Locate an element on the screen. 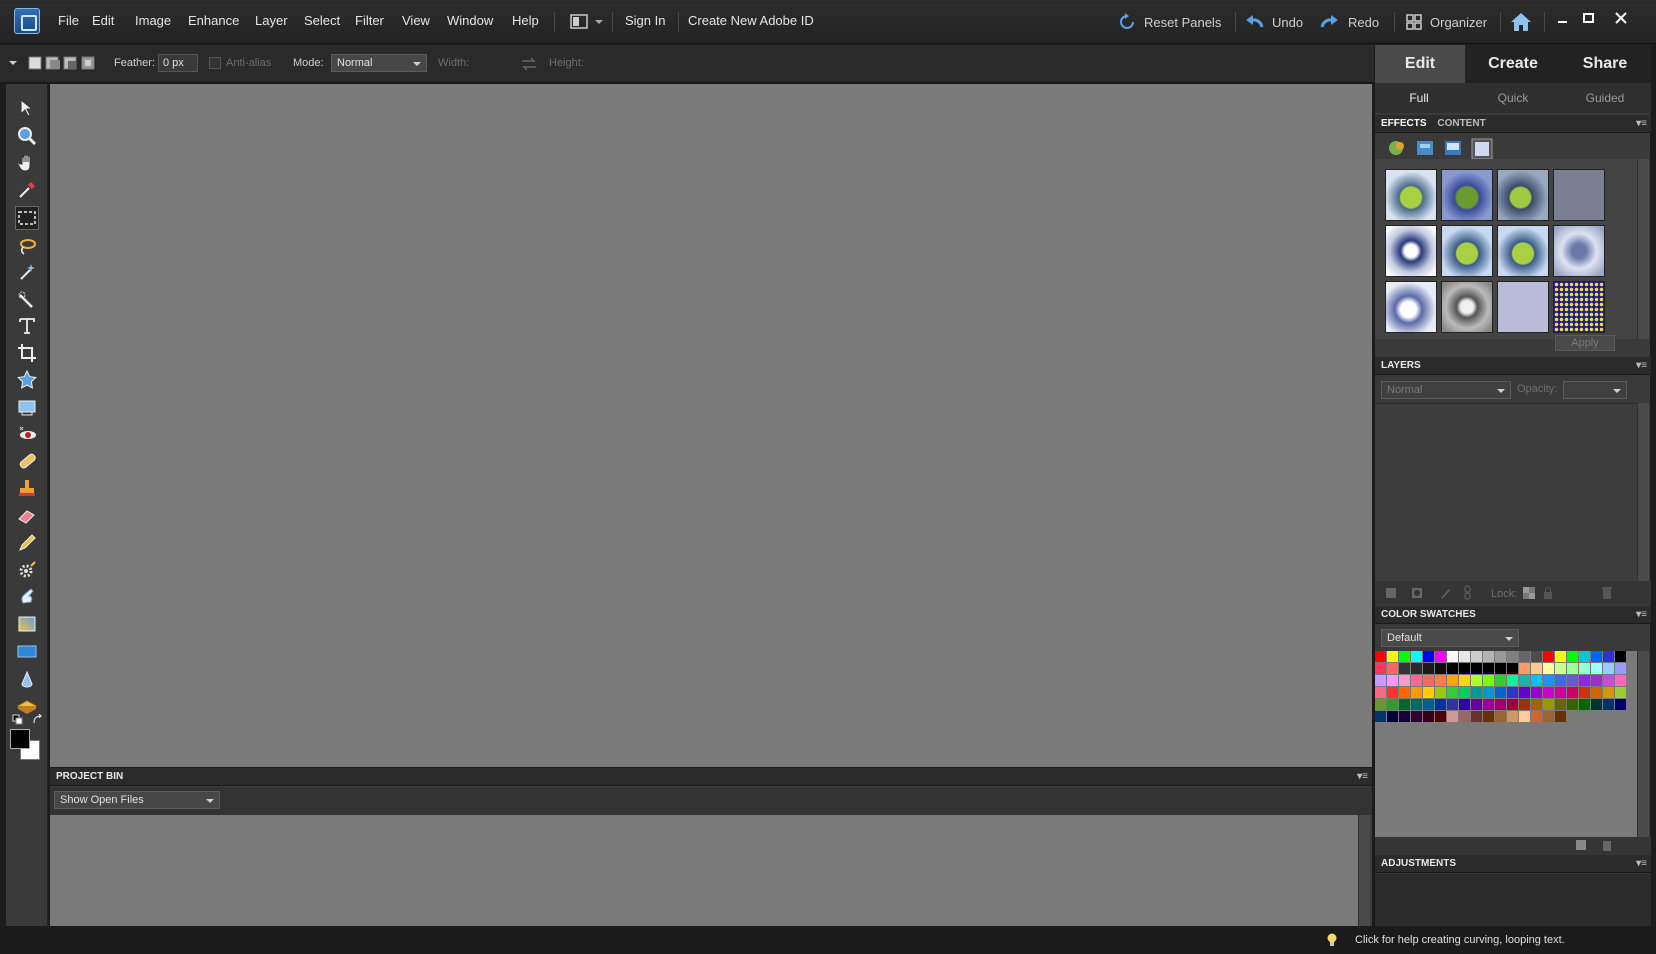  straighten-tool is located at coordinates (27, 407).